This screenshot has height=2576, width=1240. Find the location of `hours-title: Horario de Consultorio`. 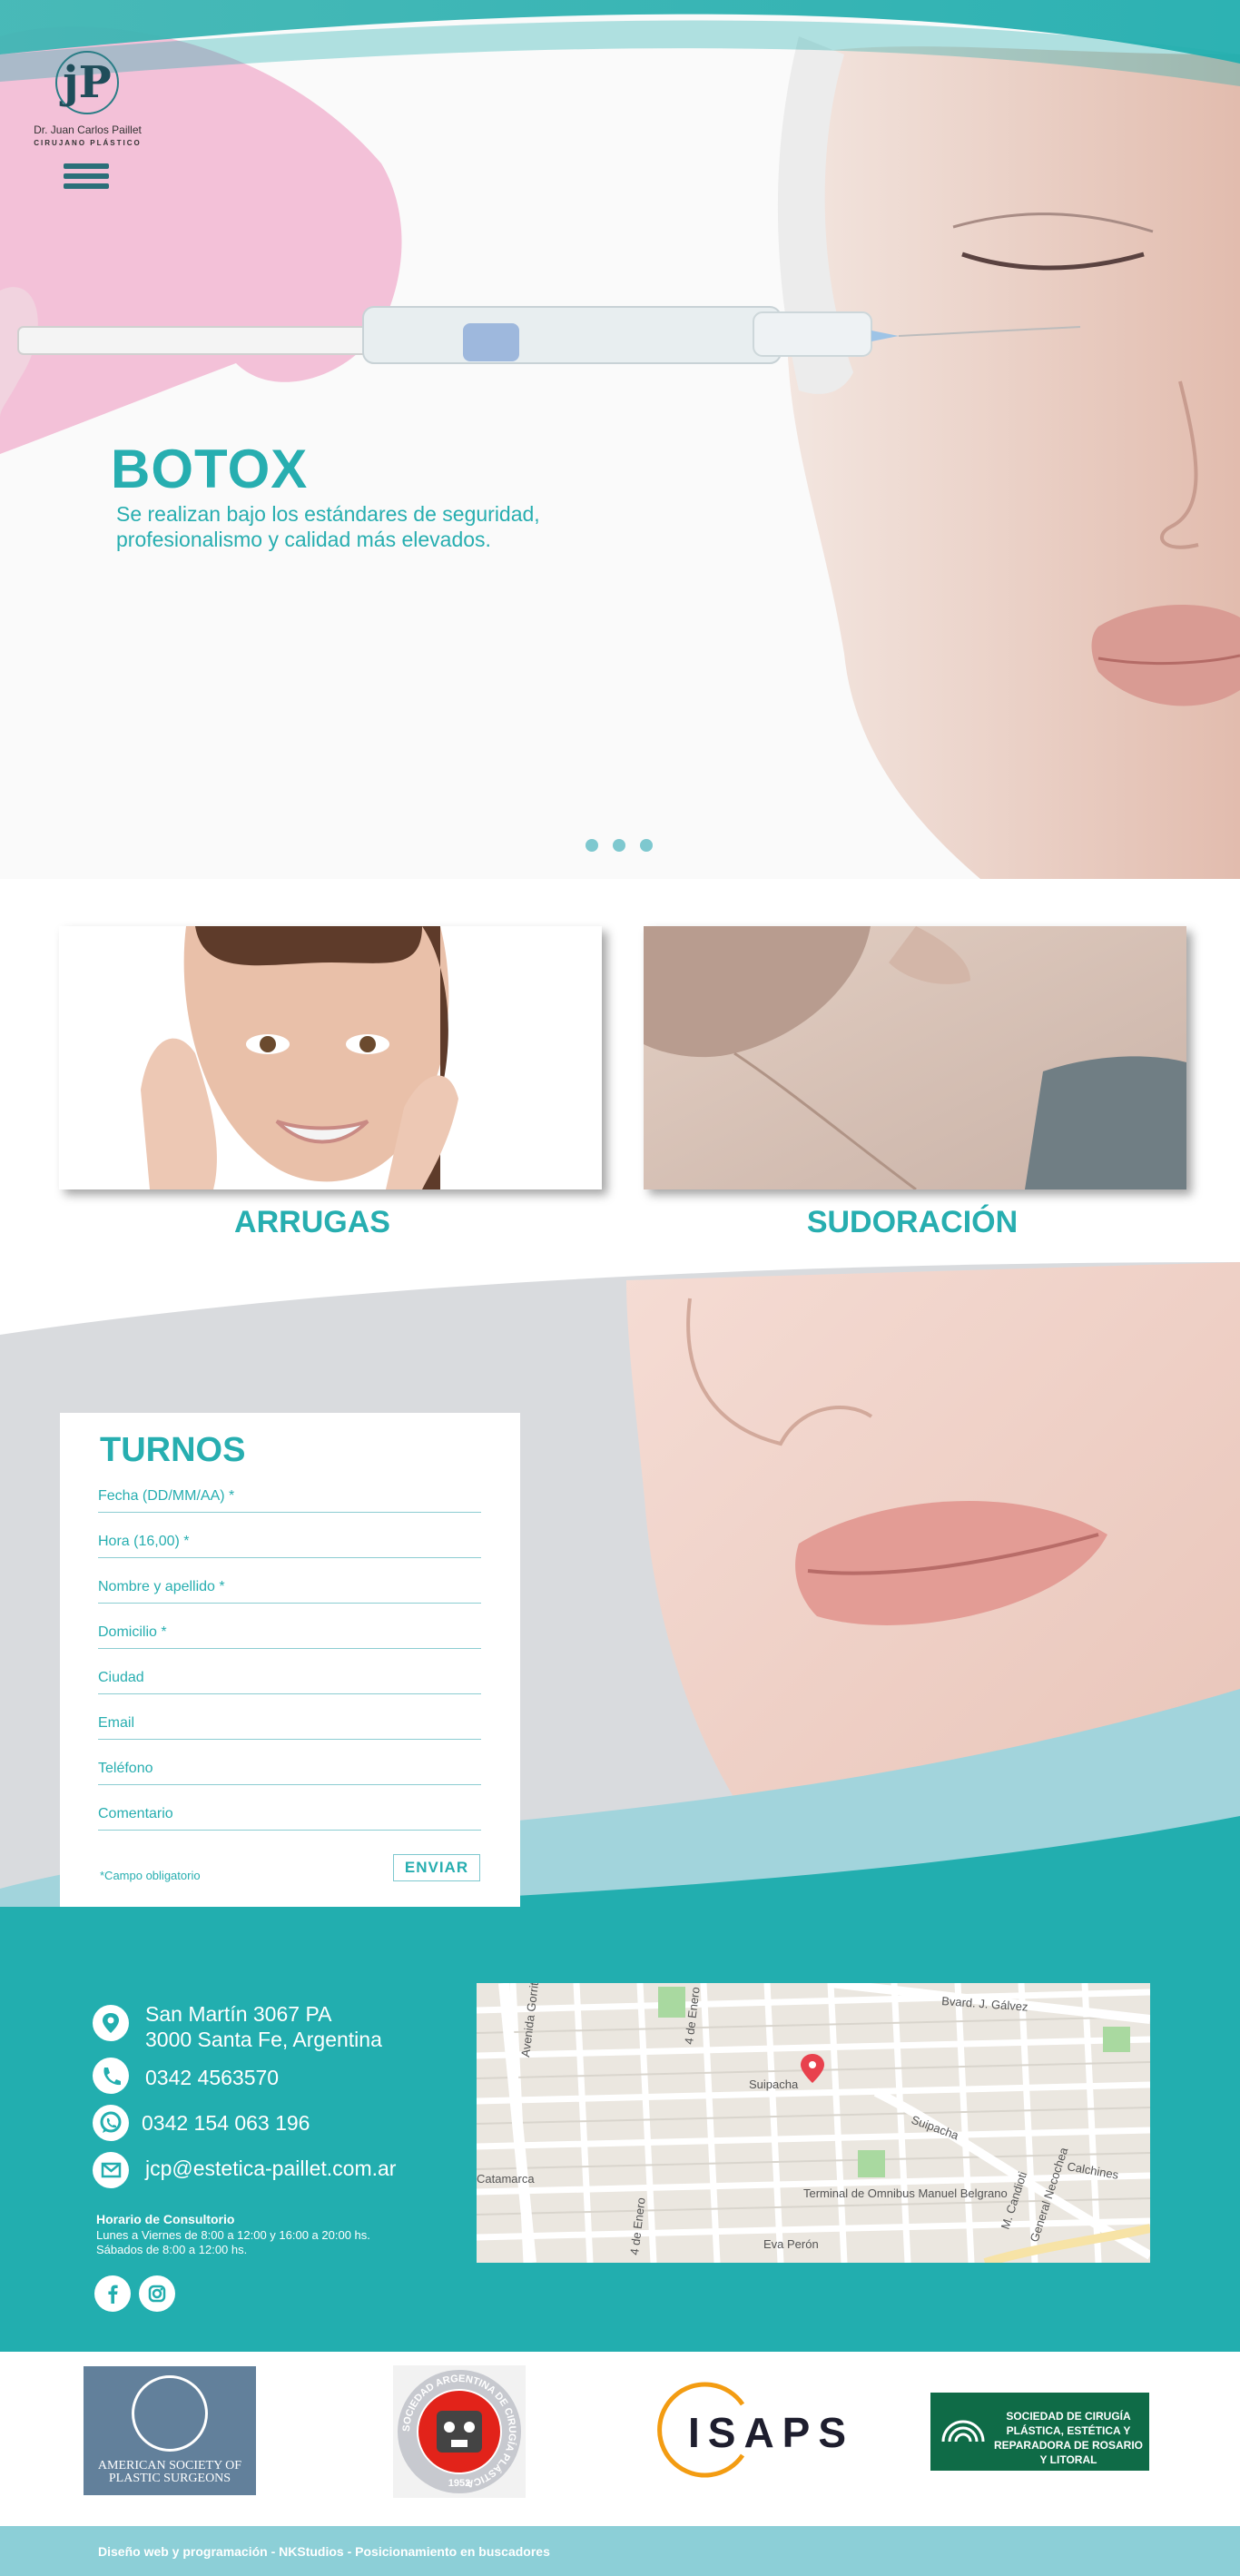

hours-title: Horario de Consultorio is located at coordinates (165, 2219).